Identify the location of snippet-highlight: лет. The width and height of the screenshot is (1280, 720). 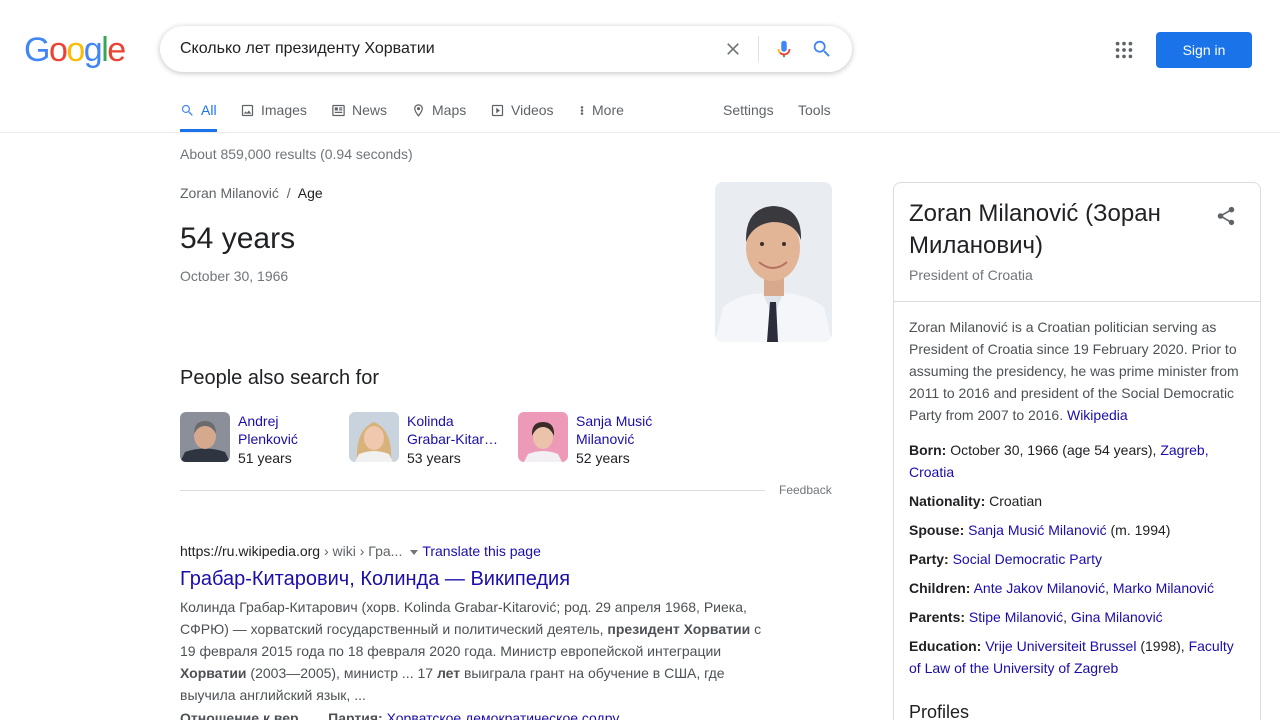
(448, 673).